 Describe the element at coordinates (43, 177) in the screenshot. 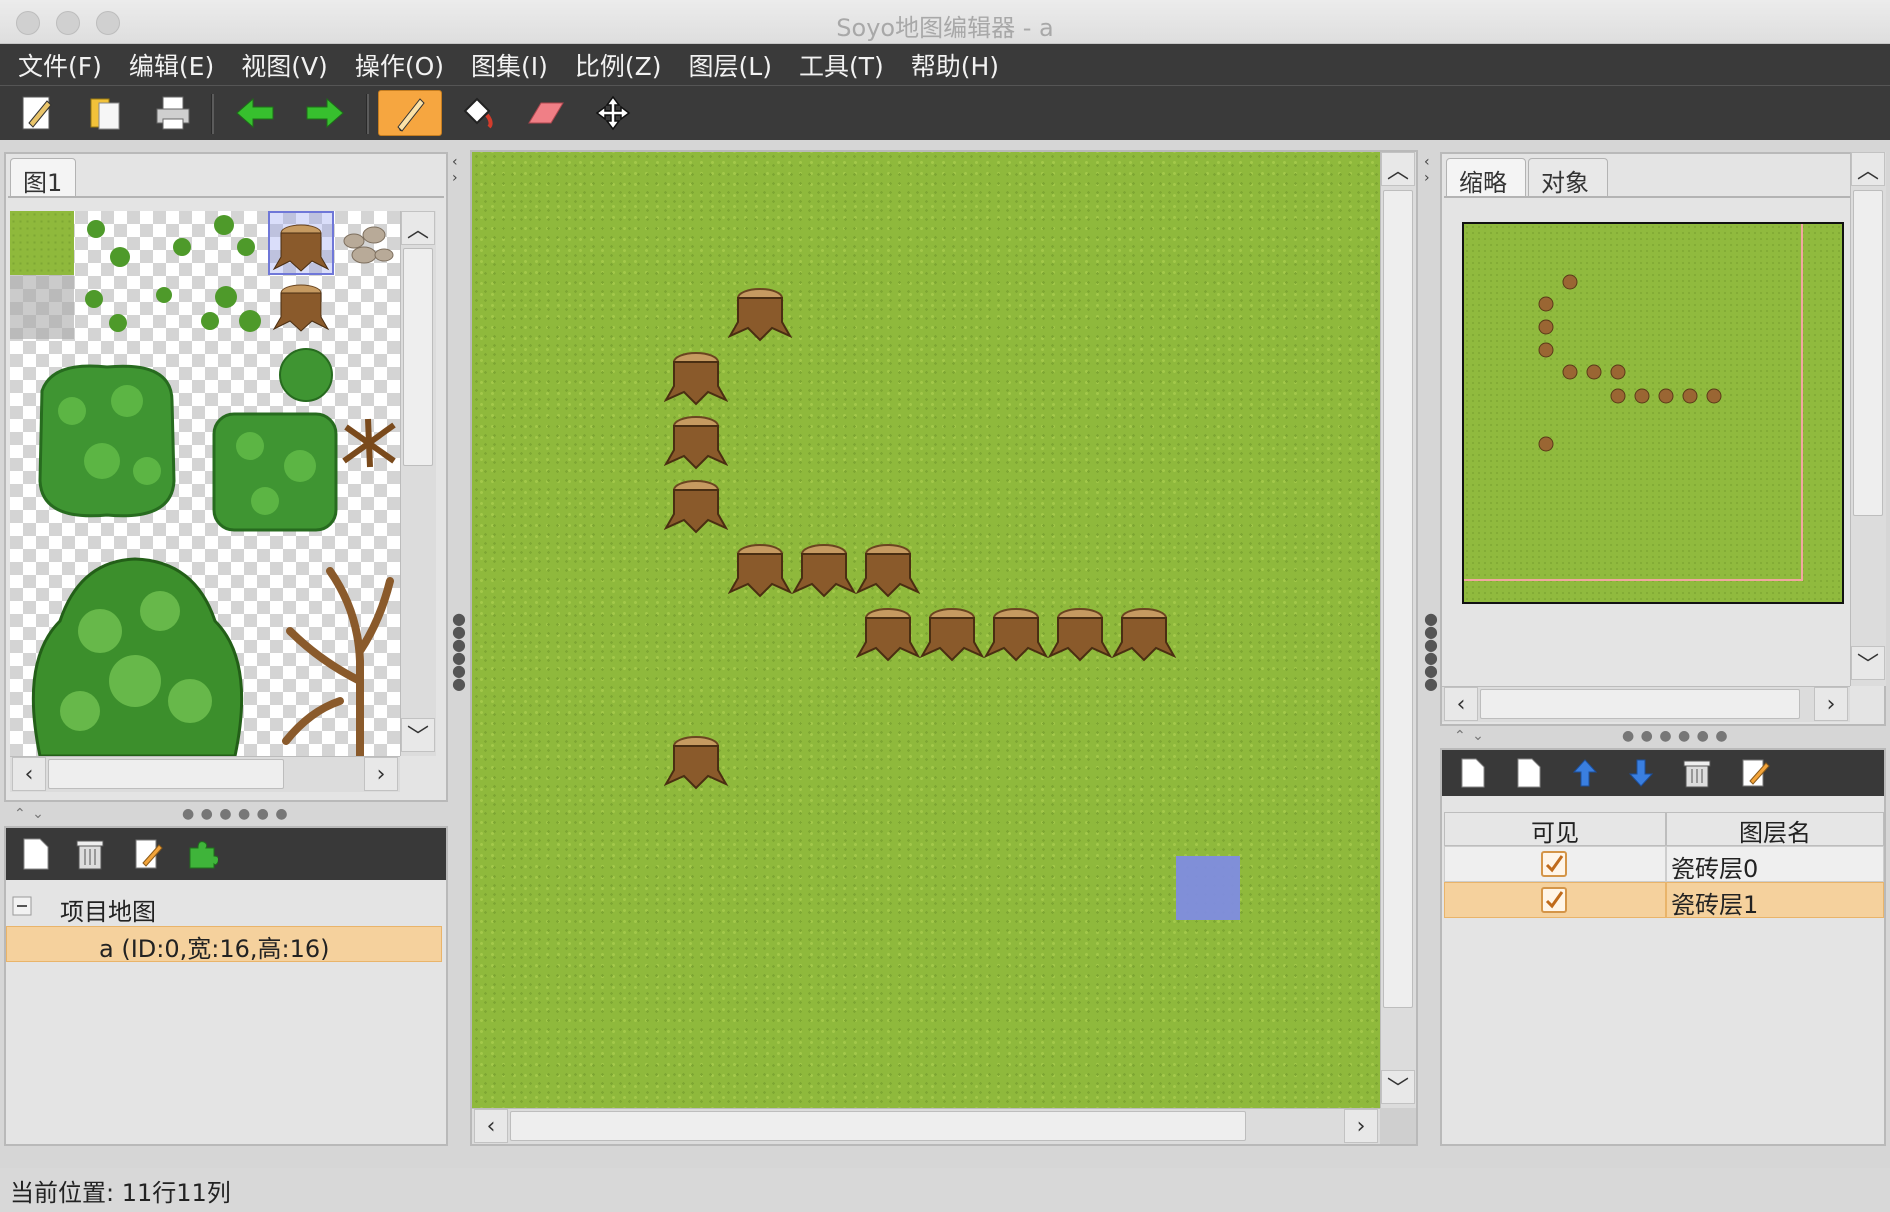

I see `tab-tileset-1: 图1` at that location.